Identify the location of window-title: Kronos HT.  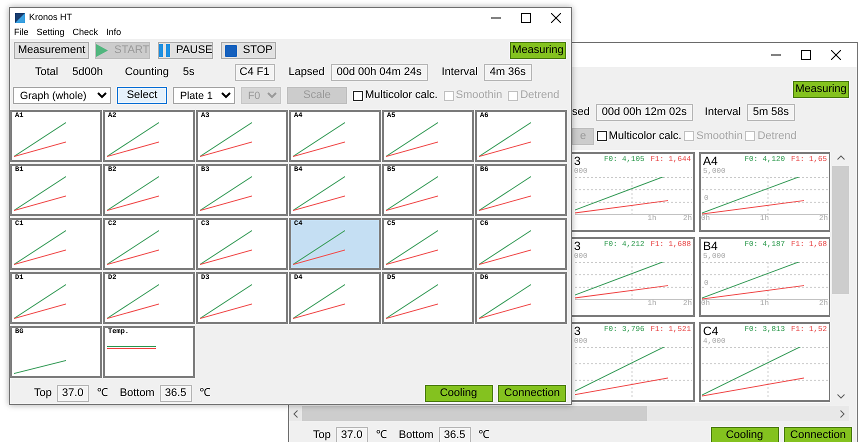
(50, 17).